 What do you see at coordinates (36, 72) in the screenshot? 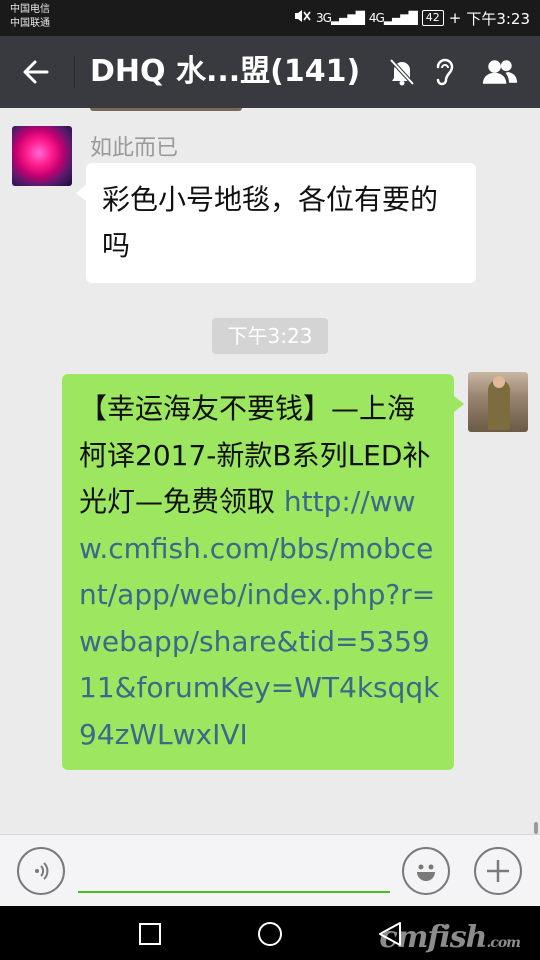
I see `back-arrow-icon` at bounding box center [36, 72].